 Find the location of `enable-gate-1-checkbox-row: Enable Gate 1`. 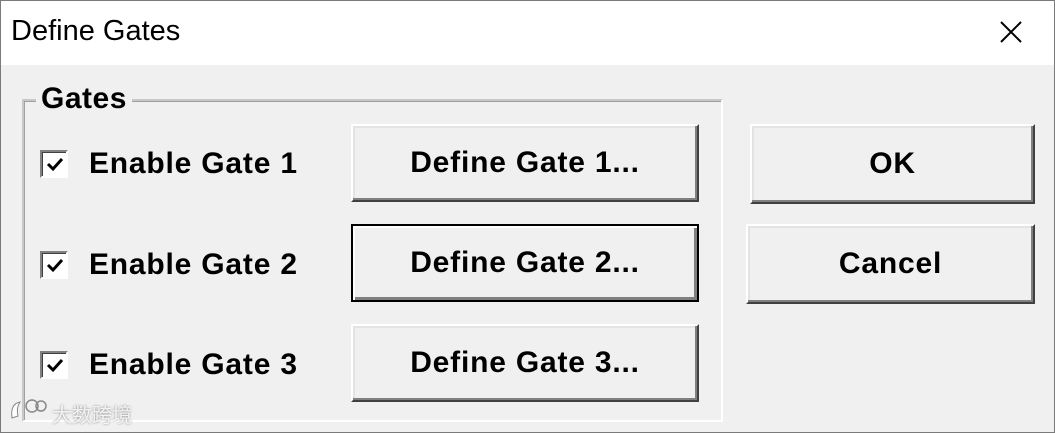

enable-gate-1-checkbox-row: Enable Gate 1 is located at coordinates (169, 164).